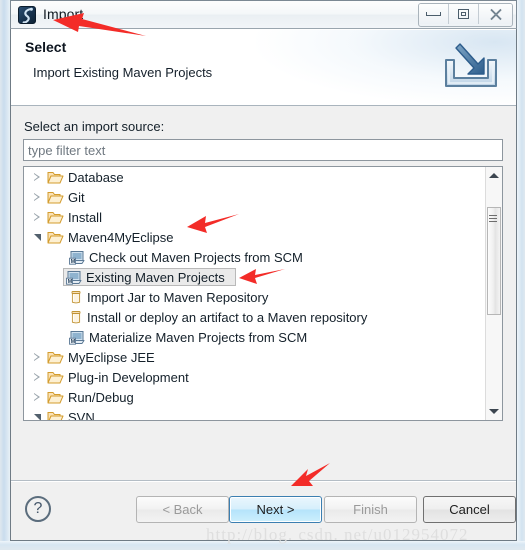 The height and width of the screenshot is (550, 525). Describe the element at coordinates (255, 177) in the screenshot. I see `tree-item-database: Database` at that location.